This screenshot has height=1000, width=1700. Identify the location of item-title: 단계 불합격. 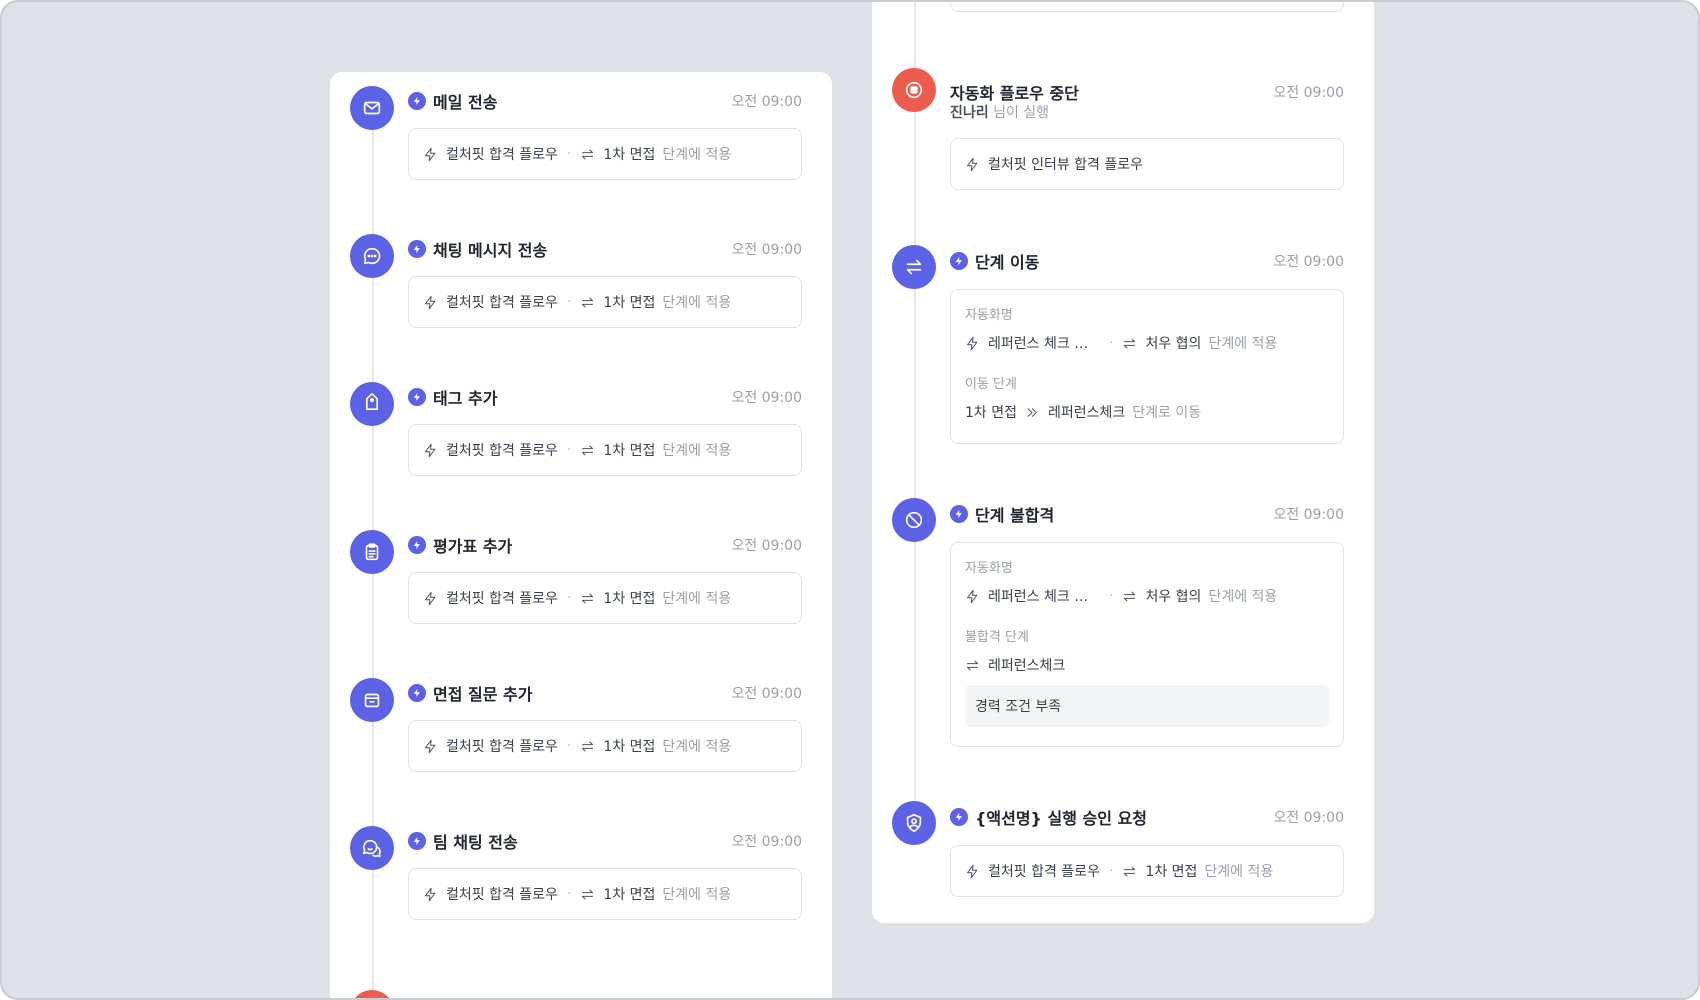
(1015, 515).